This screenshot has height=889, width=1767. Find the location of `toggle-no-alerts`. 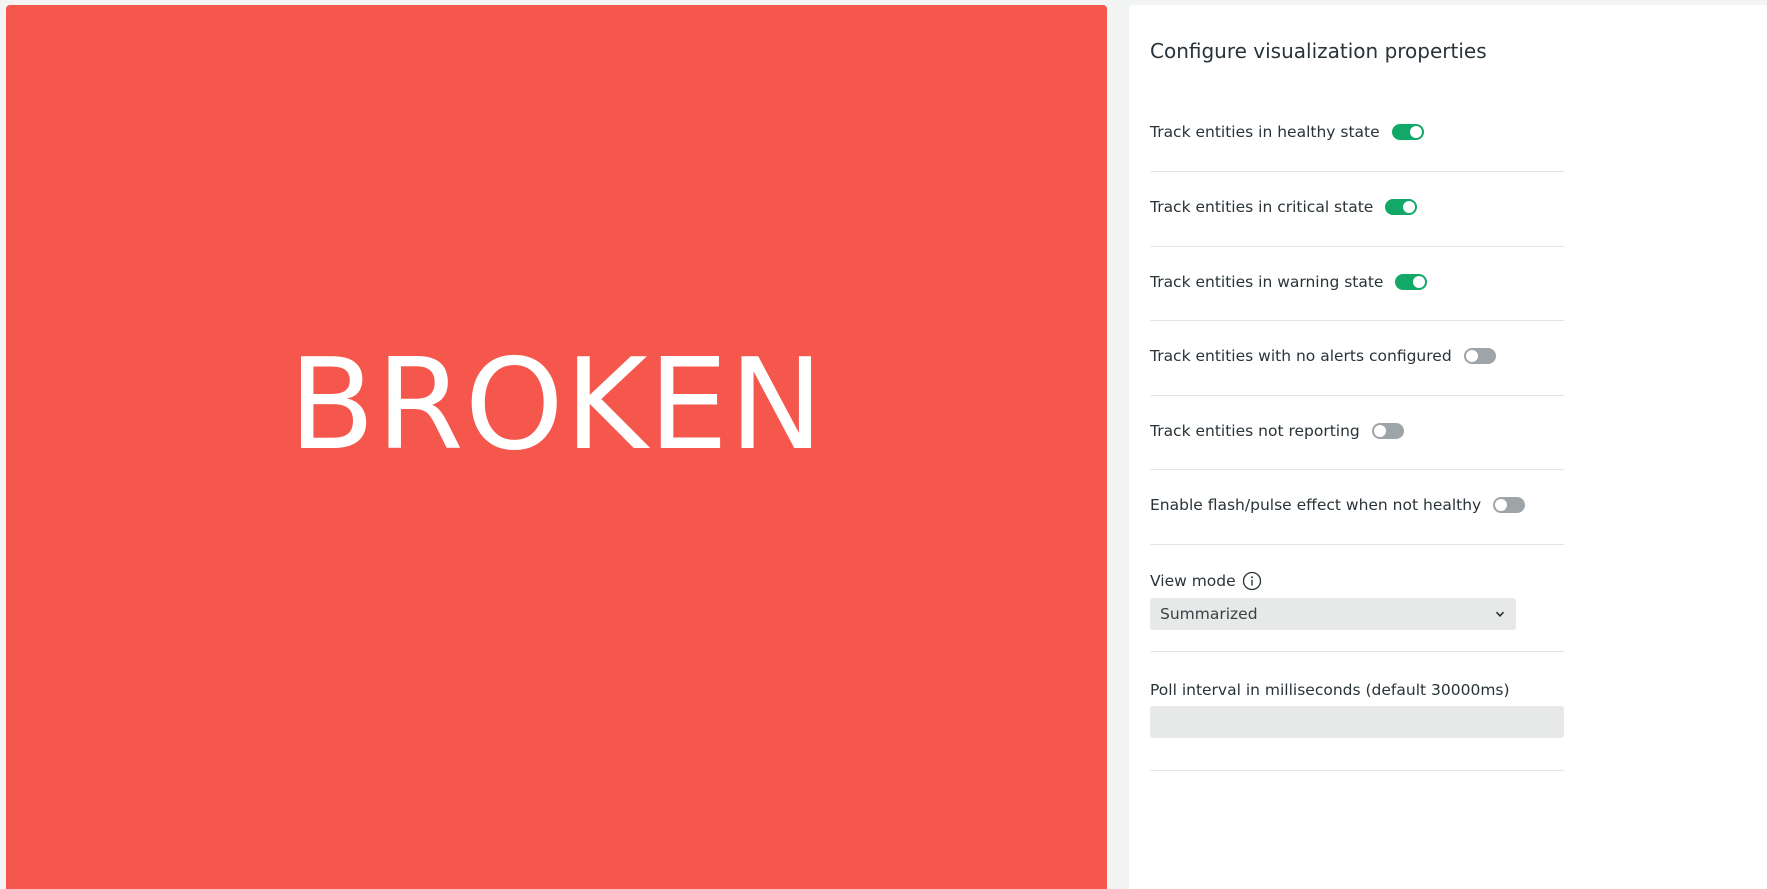

toggle-no-alerts is located at coordinates (1479, 356).